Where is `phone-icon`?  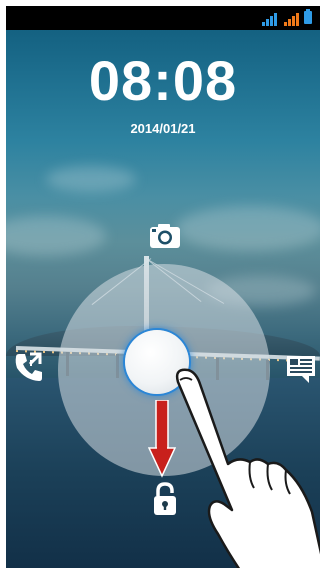
phone-icon is located at coordinates (28, 366).